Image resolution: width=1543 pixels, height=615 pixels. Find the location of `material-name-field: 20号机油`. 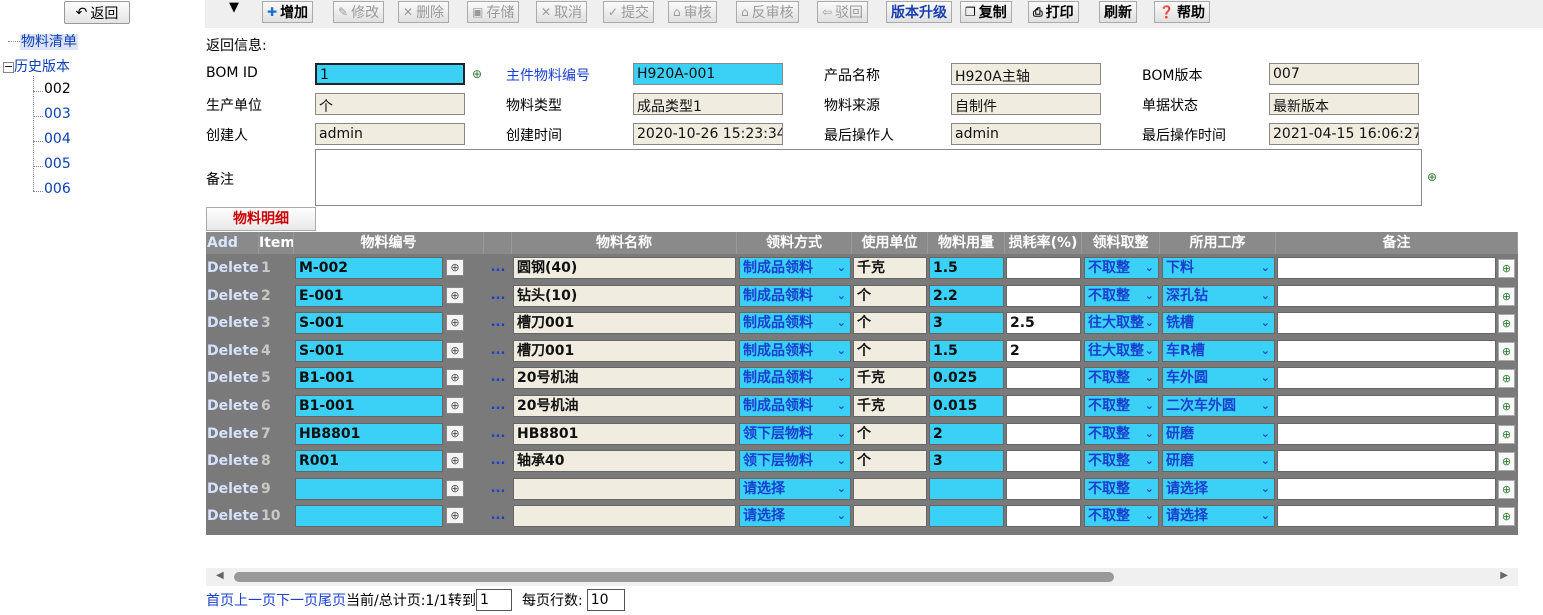

material-name-field: 20号机油 is located at coordinates (624, 406).